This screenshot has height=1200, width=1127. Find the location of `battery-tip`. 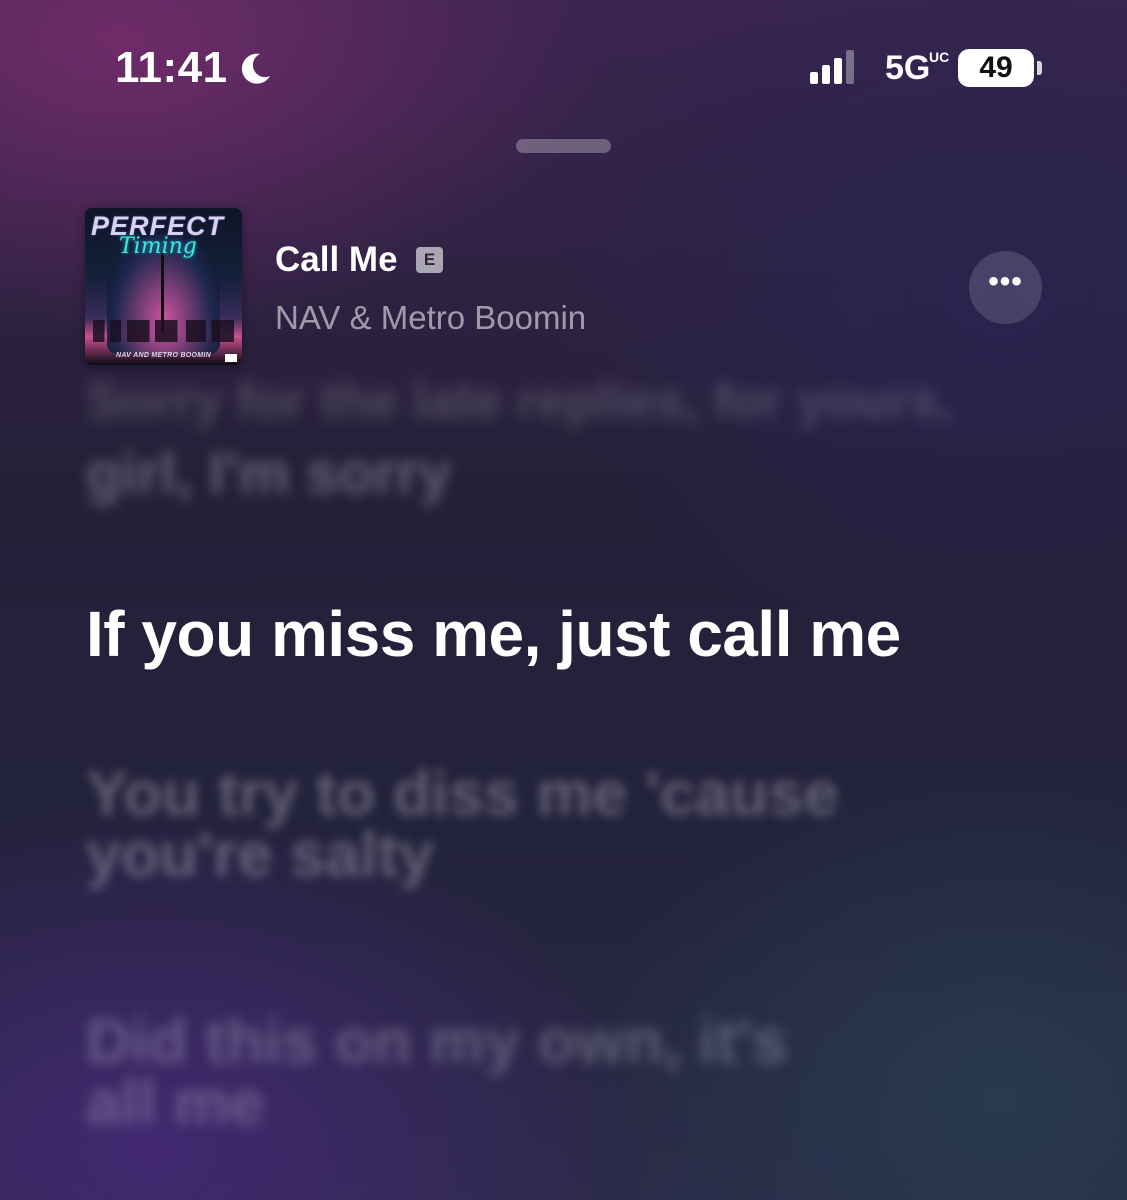

battery-tip is located at coordinates (1039, 68).